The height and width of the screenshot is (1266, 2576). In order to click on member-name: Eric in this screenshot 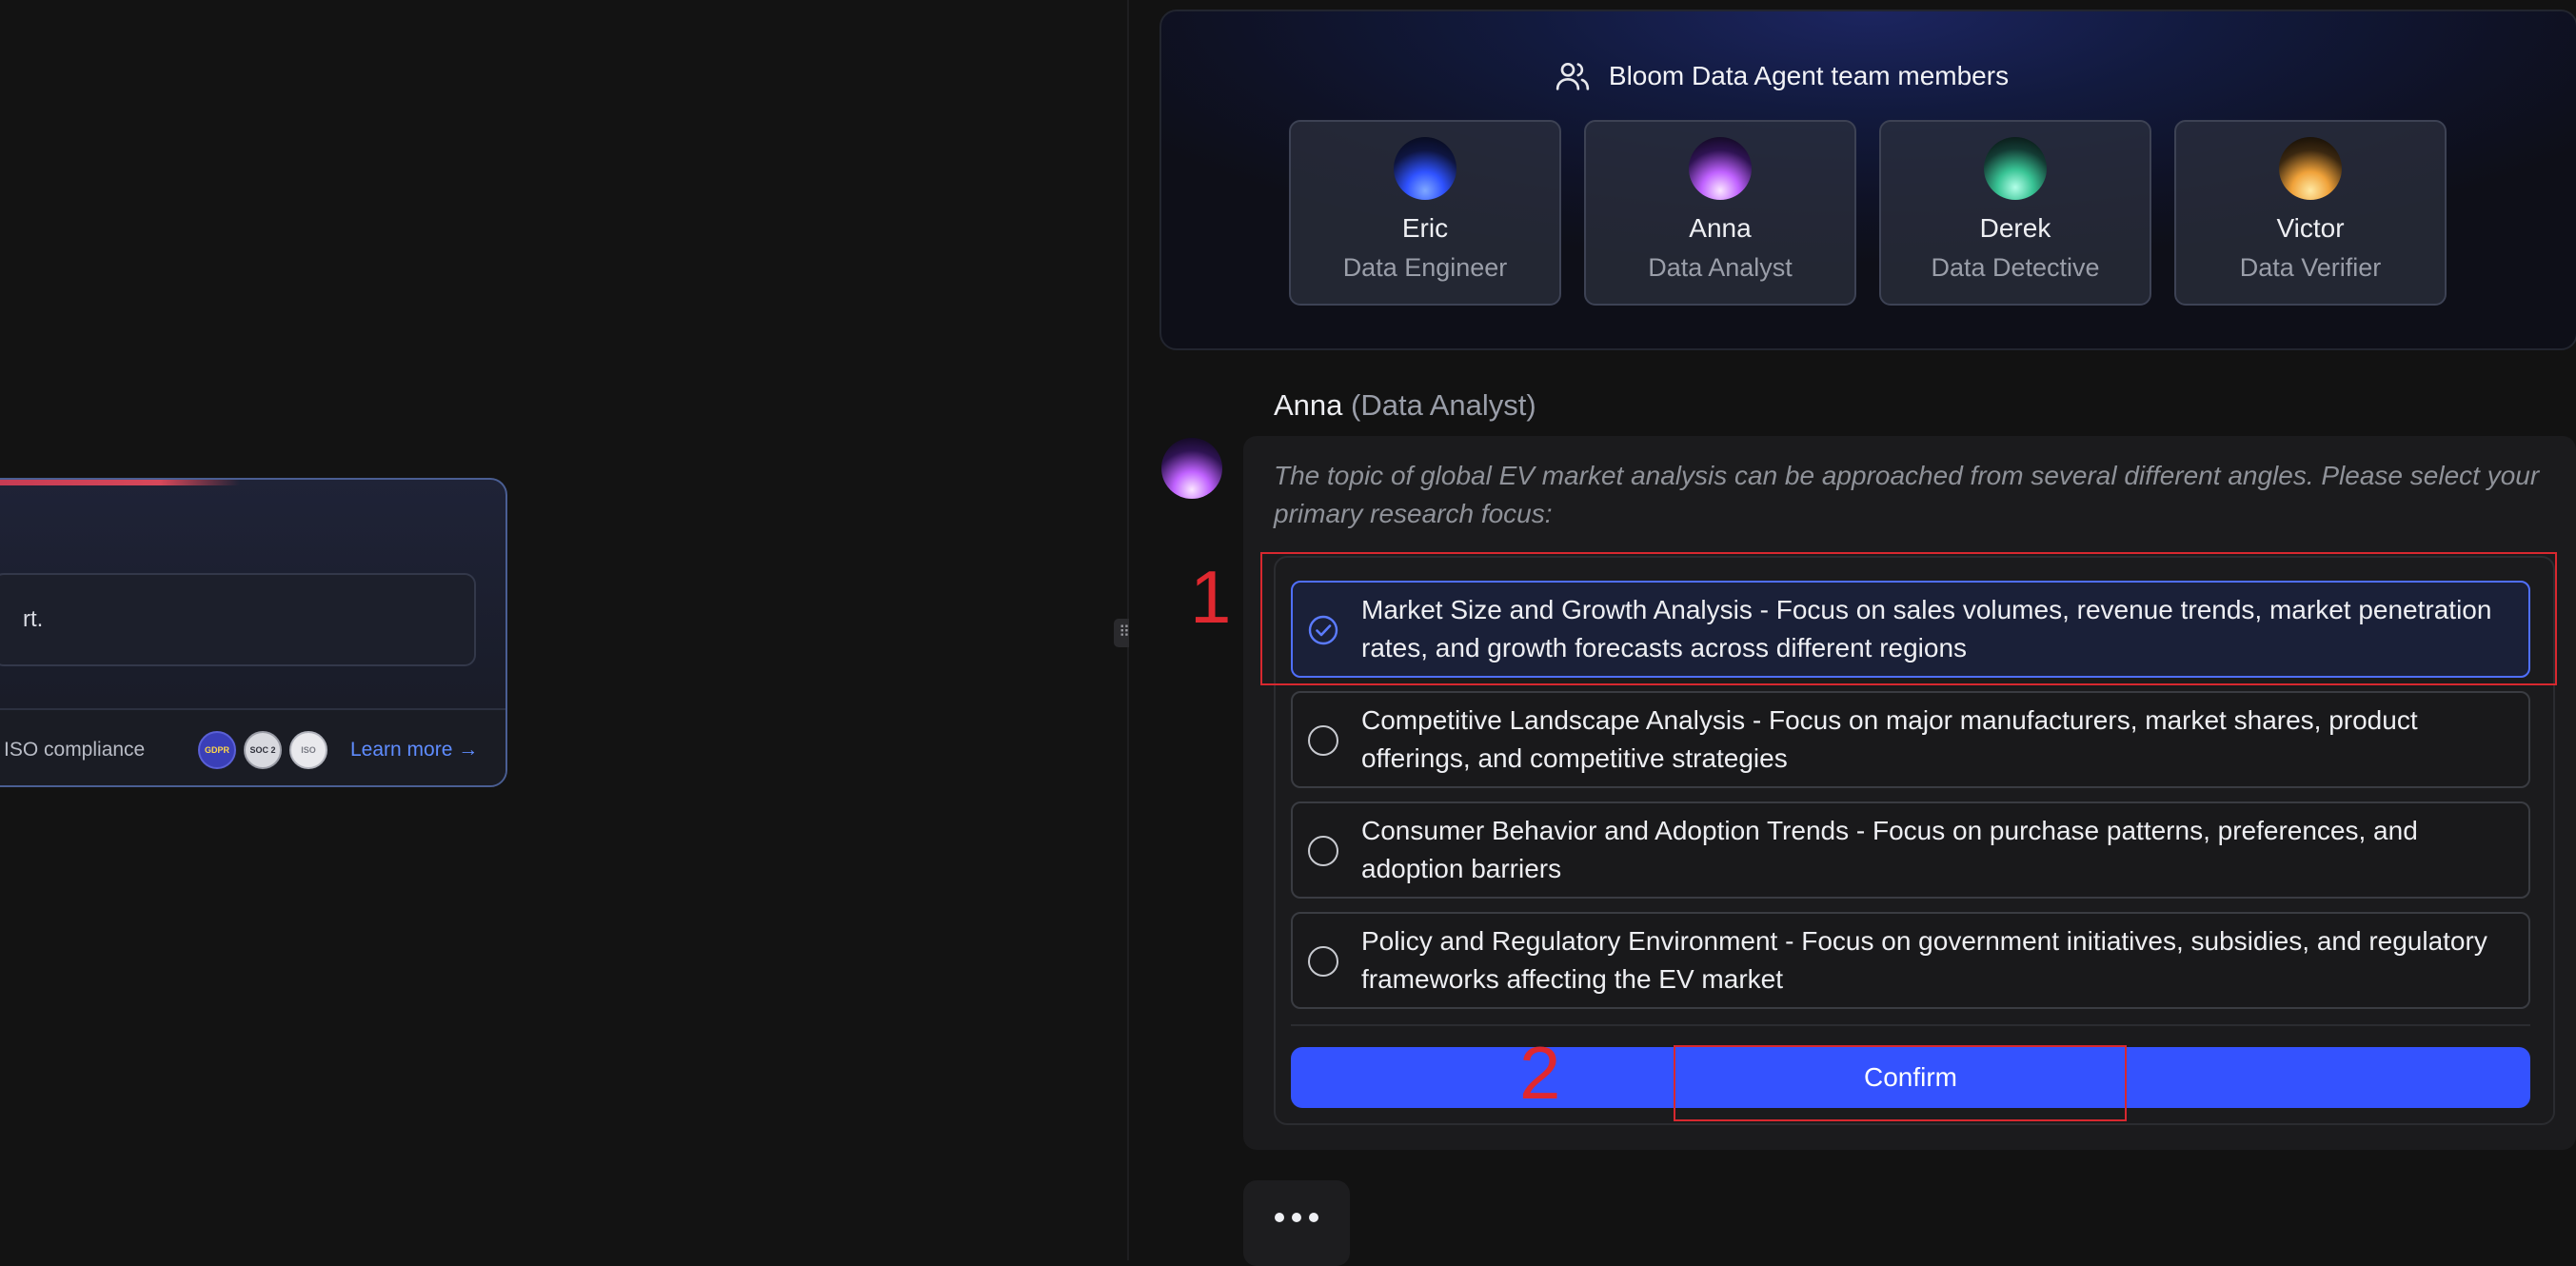, I will do `click(1425, 228)`.